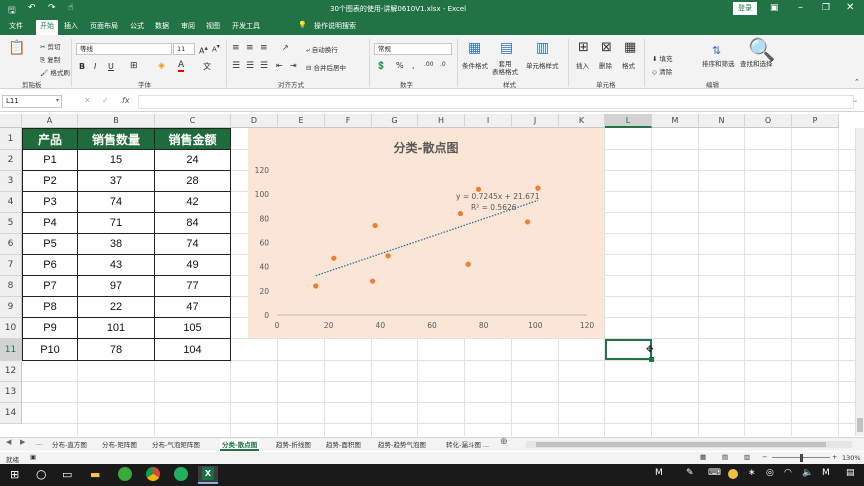 This screenshot has width=864, height=486. What do you see at coordinates (116, 223) in the screenshot?
I see `table-cell: 71` at bounding box center [116, 223].